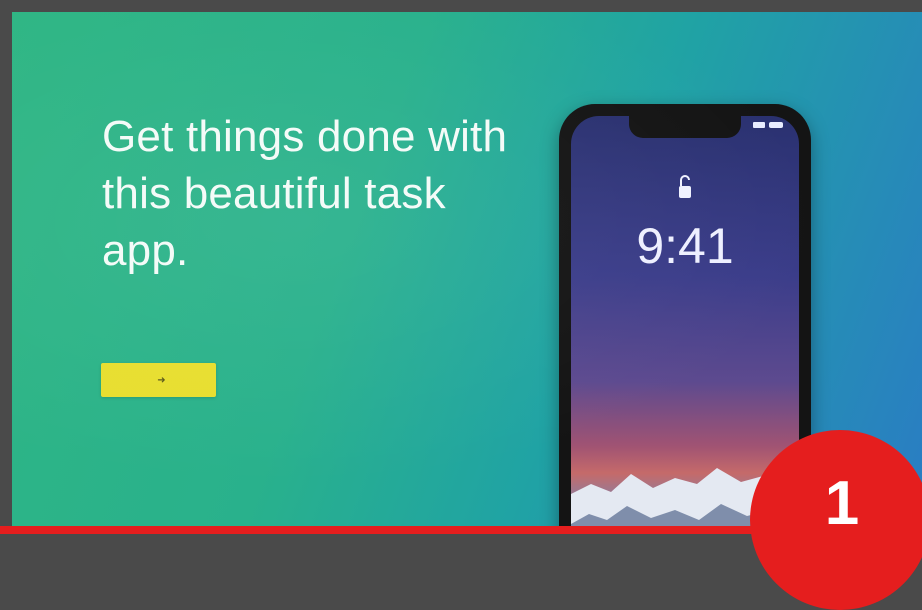 Image resolution: width=922 pixels, height=610 pixels. What do you see at coordinates (759, 125) in the screenshot?
I see `signal-icon` at bounding box center [759, 125].